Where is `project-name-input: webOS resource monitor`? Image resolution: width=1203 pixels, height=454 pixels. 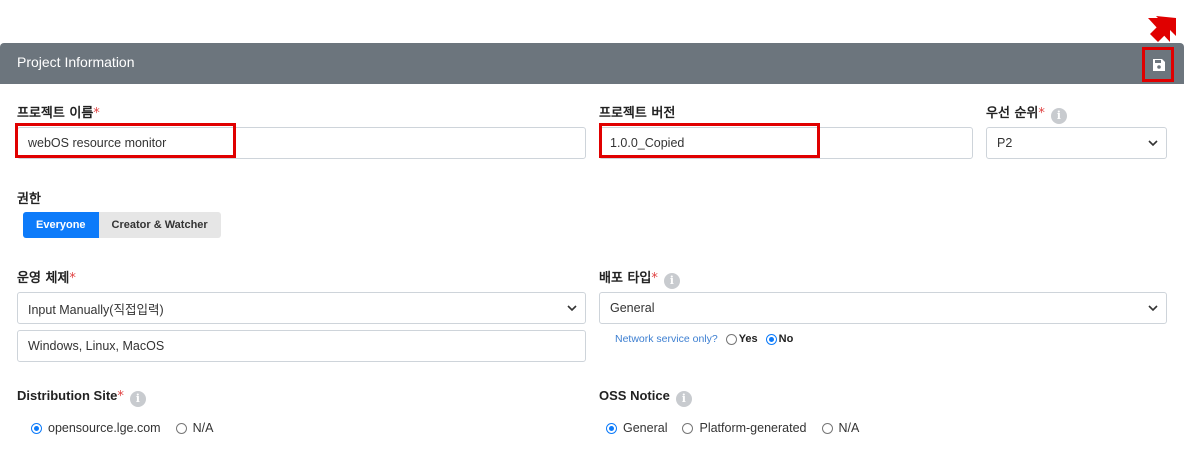 project-name-input: webOS resource monitor is located at coordinates (301, 143).